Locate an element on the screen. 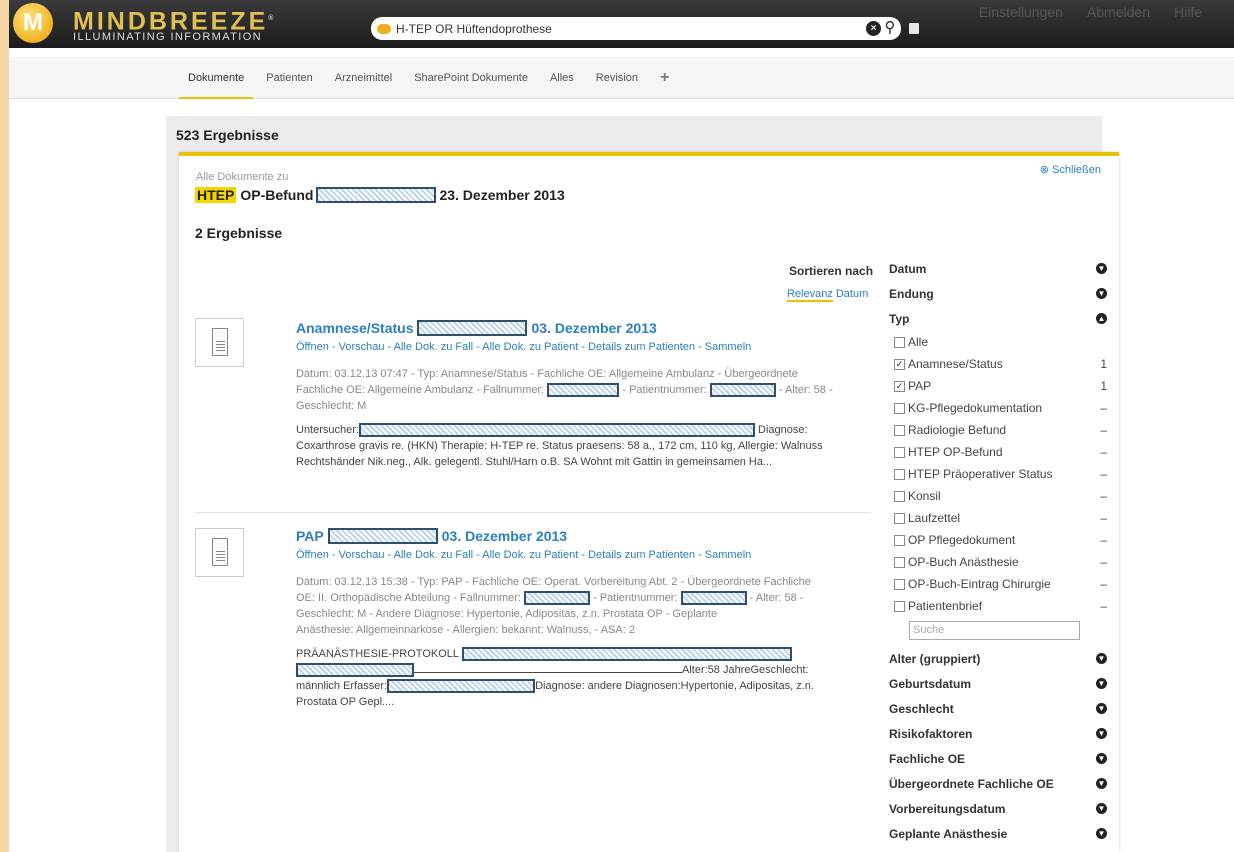  facet-option: OP-Buch-Eintrag Chirurgie – is located at coordinates (1004, 584).